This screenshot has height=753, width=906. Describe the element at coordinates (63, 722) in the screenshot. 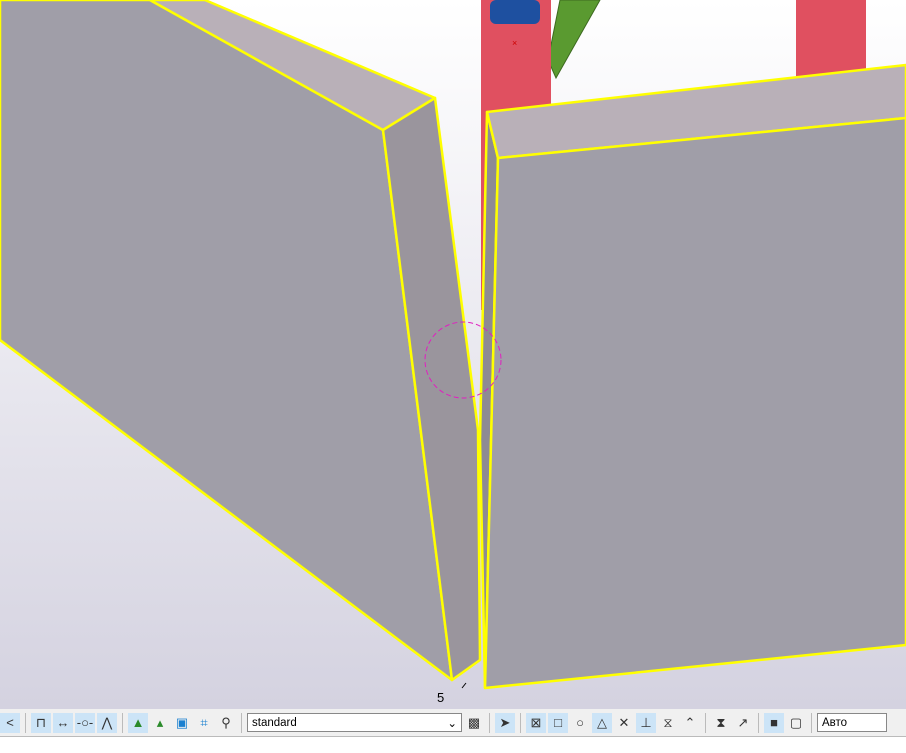

I see `snap-mid-icon: ↔` at that location.